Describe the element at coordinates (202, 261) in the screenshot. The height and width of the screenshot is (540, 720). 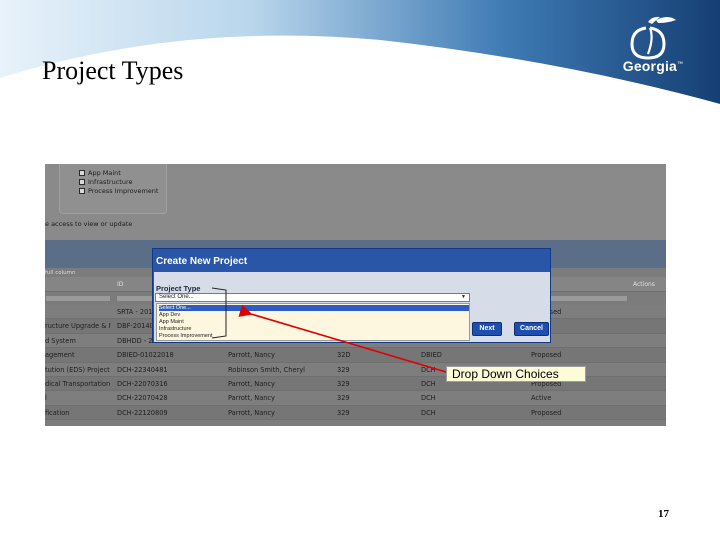
I see `dialog-title: Create New Project` at that location.